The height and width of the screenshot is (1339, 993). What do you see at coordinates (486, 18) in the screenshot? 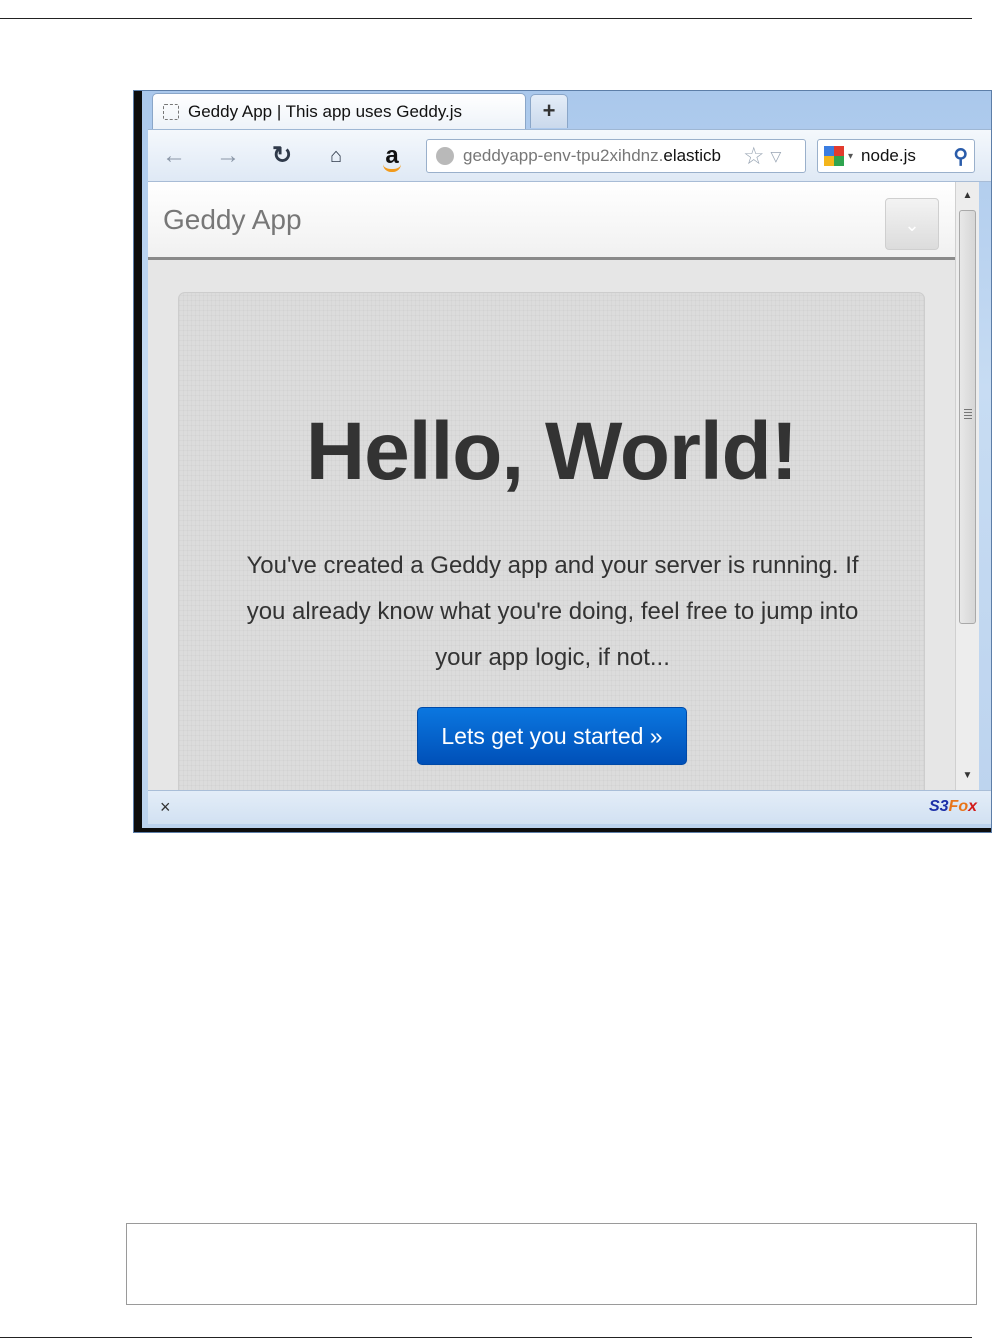
I see `document-top-rule` at bounding box center [486, 18].